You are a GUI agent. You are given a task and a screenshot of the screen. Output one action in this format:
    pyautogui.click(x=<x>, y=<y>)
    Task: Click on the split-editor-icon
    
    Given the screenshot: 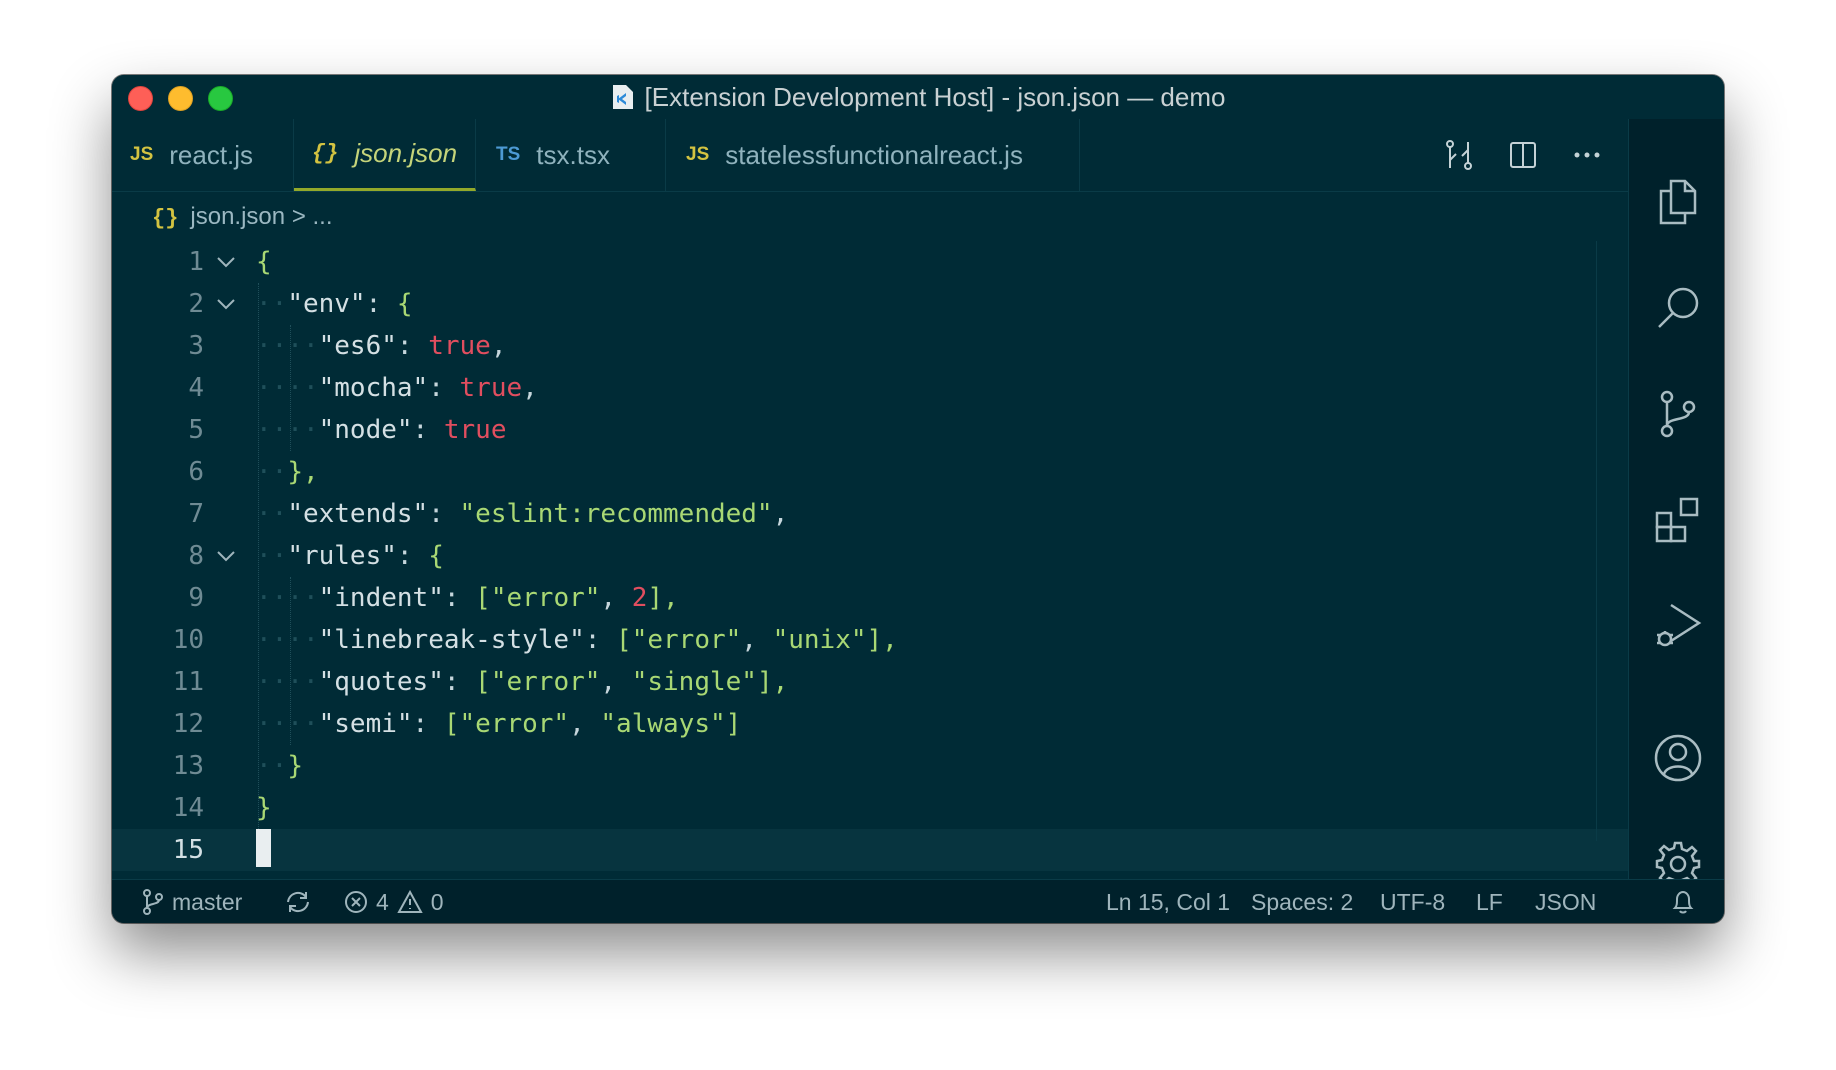 What is the action you would take?
    pyautogui.click(x=1523, y=155)
    